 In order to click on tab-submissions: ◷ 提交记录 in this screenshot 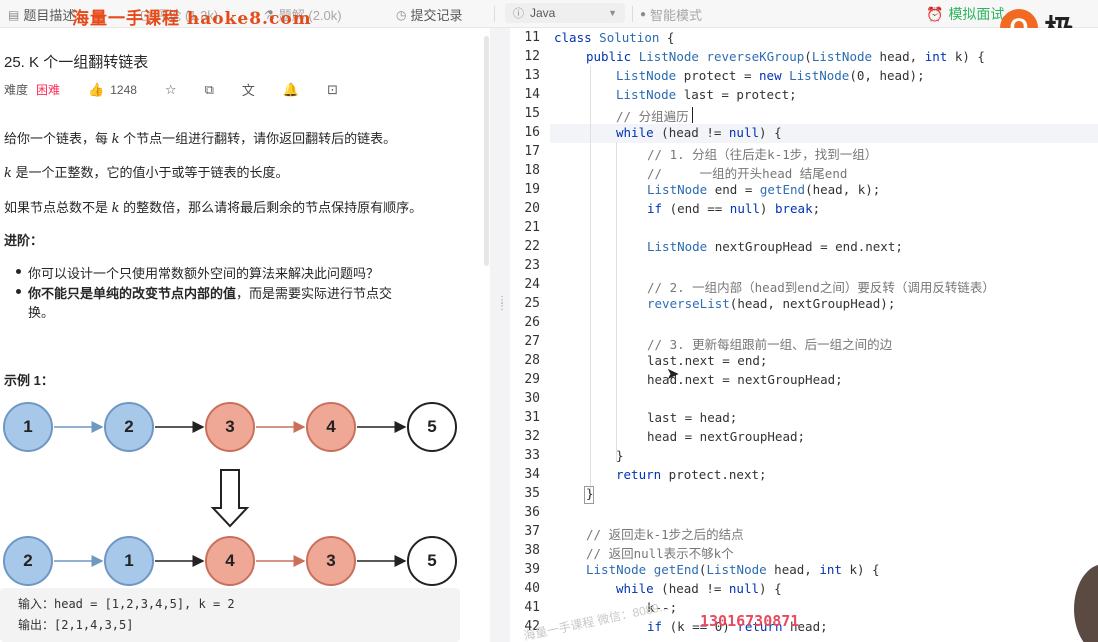, I will do `click(429, 14)`.